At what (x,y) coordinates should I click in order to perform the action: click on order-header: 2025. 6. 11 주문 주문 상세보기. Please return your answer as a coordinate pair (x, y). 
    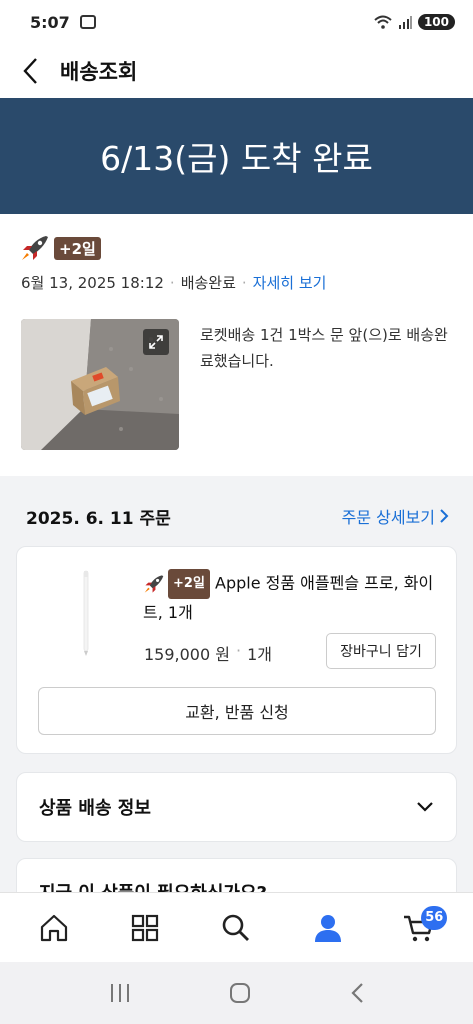
    Looking at the image, I should click on (236, 516).